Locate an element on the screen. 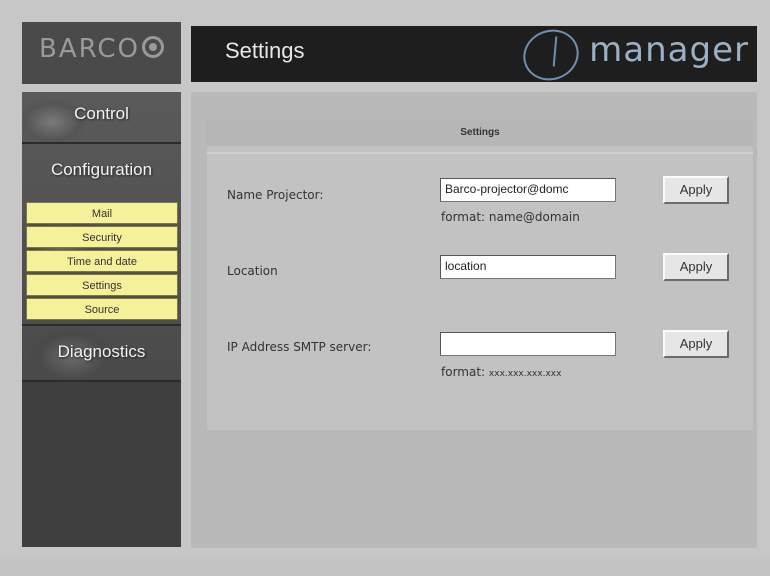 The width and height of the screenshot is (770, 576). name-projector-format-hint: format: name@domain is located at coordinates (510, 217).